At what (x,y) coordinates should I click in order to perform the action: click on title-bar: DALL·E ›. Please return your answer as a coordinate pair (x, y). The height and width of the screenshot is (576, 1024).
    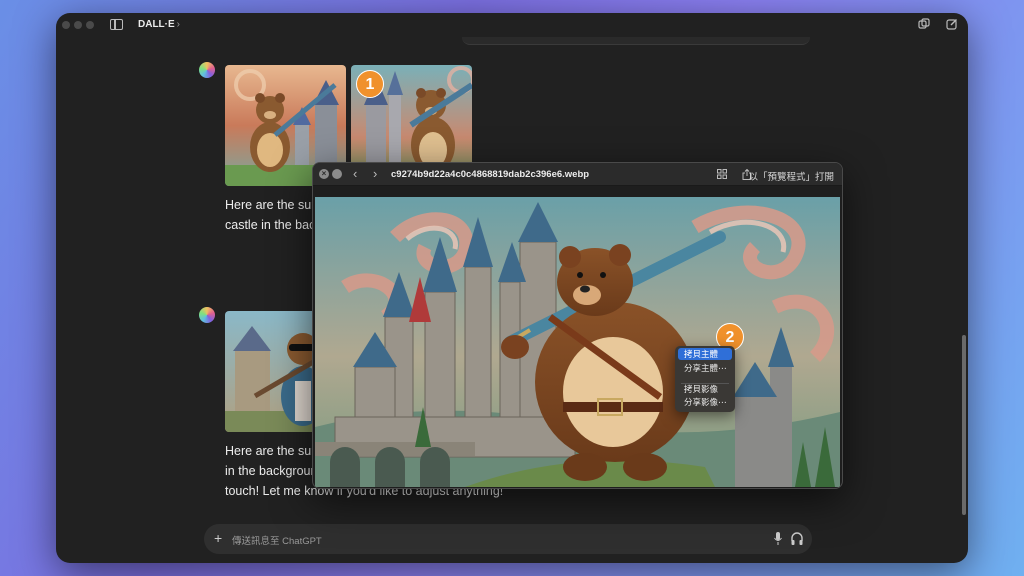
    Looking at the image, I should click on (512, 26).